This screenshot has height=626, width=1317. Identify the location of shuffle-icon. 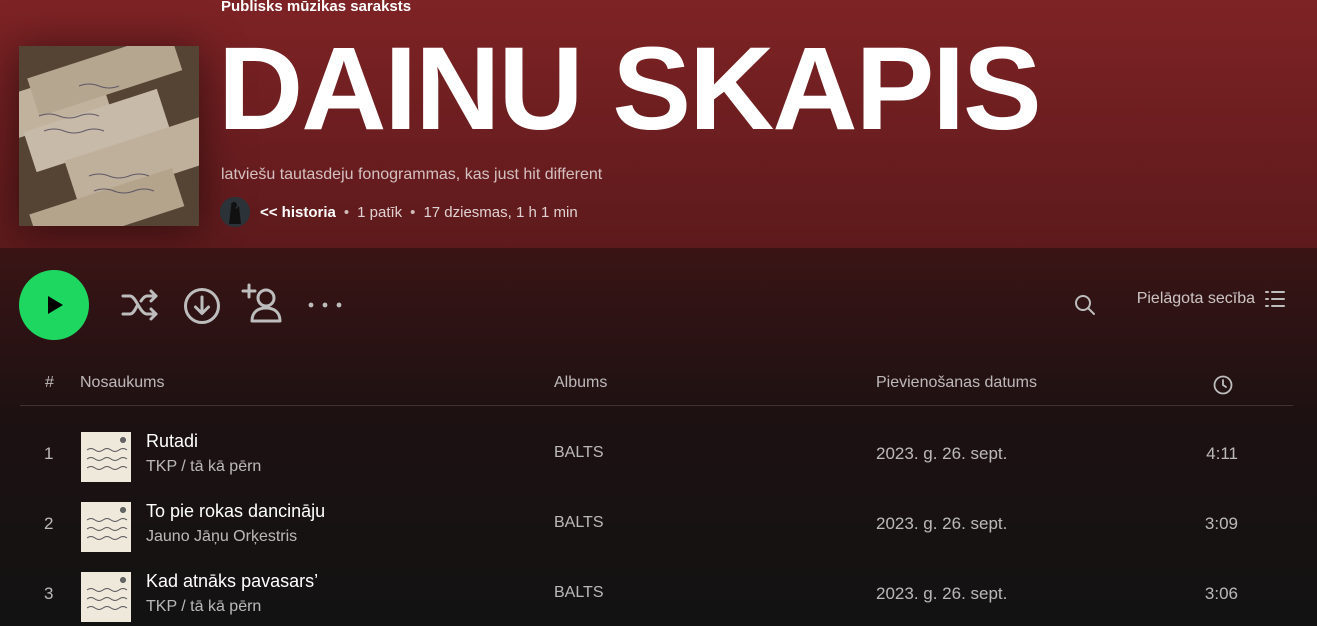
(139, 305).